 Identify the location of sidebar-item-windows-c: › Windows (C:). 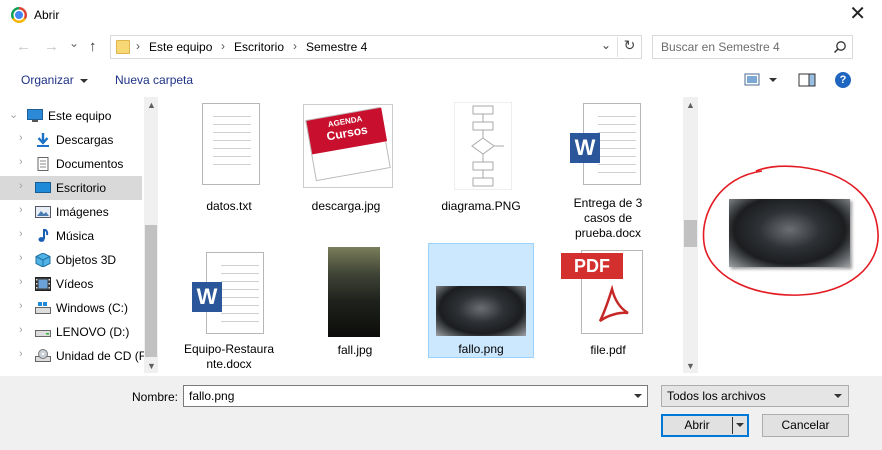
(71, 308).